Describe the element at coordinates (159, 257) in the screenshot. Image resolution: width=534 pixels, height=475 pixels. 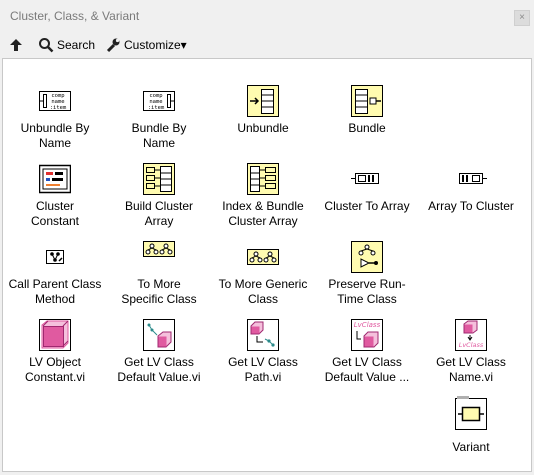
I see `to-more-specific-icon` at that location.